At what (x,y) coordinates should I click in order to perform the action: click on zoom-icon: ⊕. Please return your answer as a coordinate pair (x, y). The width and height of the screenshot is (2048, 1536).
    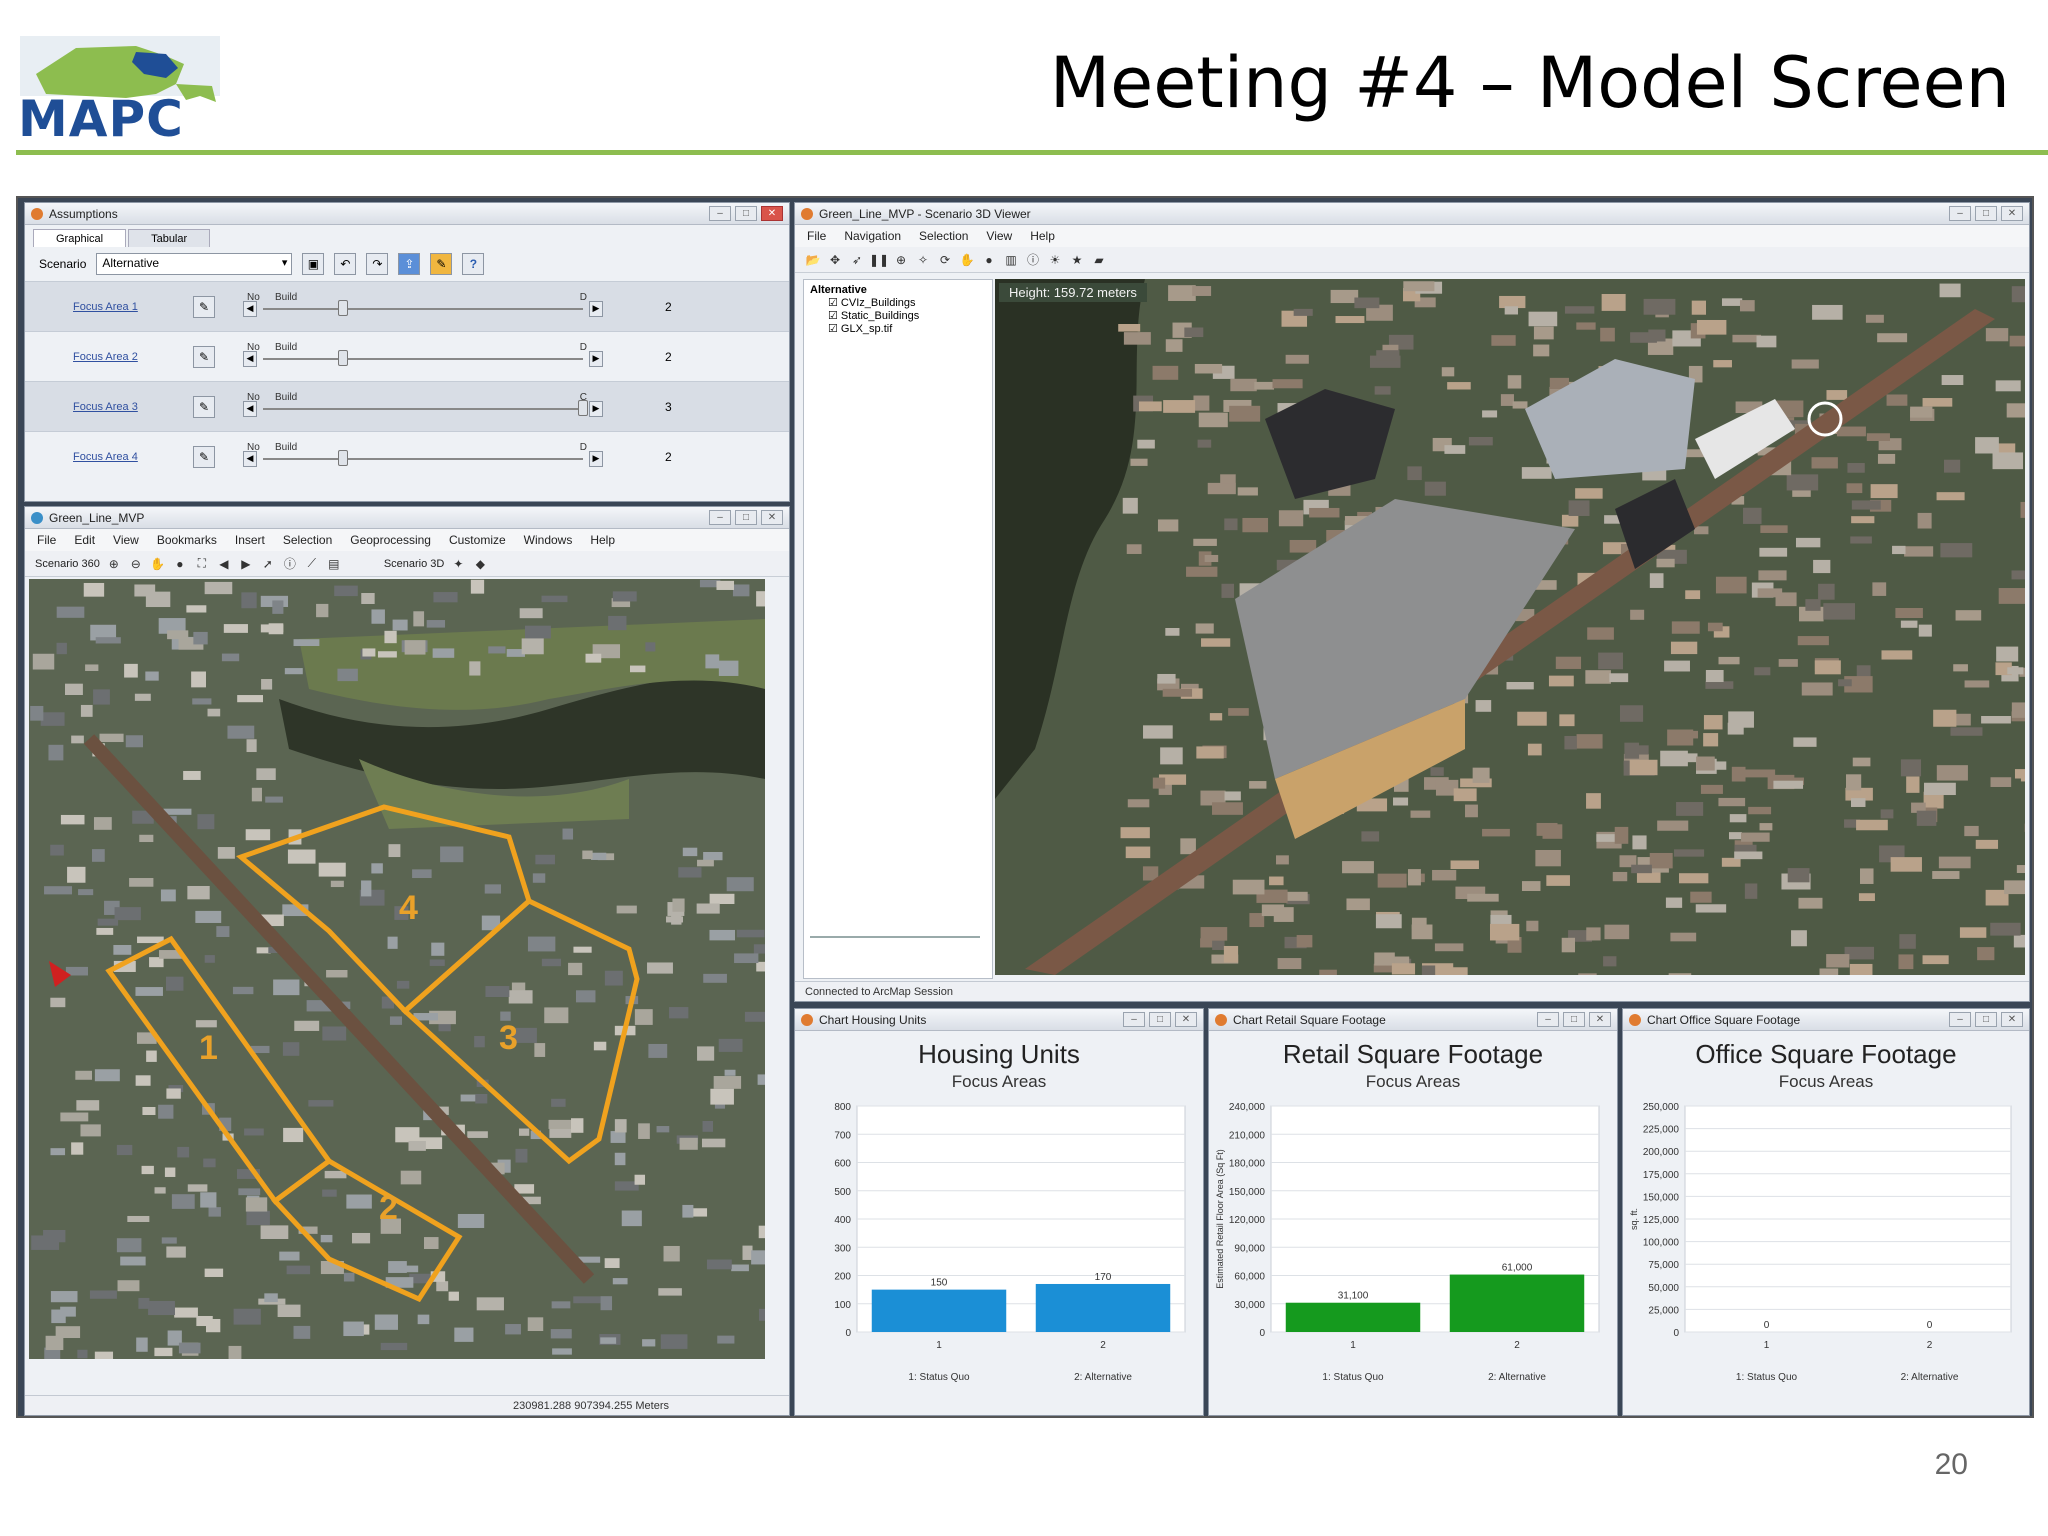
    Looking at the image, I should click on (901, 260).